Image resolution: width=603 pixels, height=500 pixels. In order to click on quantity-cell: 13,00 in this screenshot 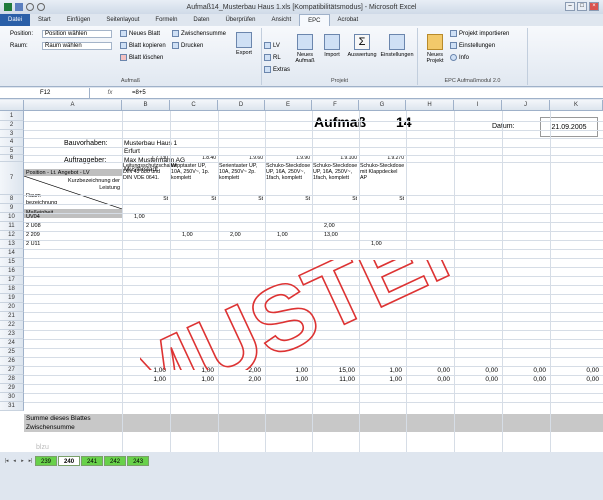, I will do `click(331, 235)`.